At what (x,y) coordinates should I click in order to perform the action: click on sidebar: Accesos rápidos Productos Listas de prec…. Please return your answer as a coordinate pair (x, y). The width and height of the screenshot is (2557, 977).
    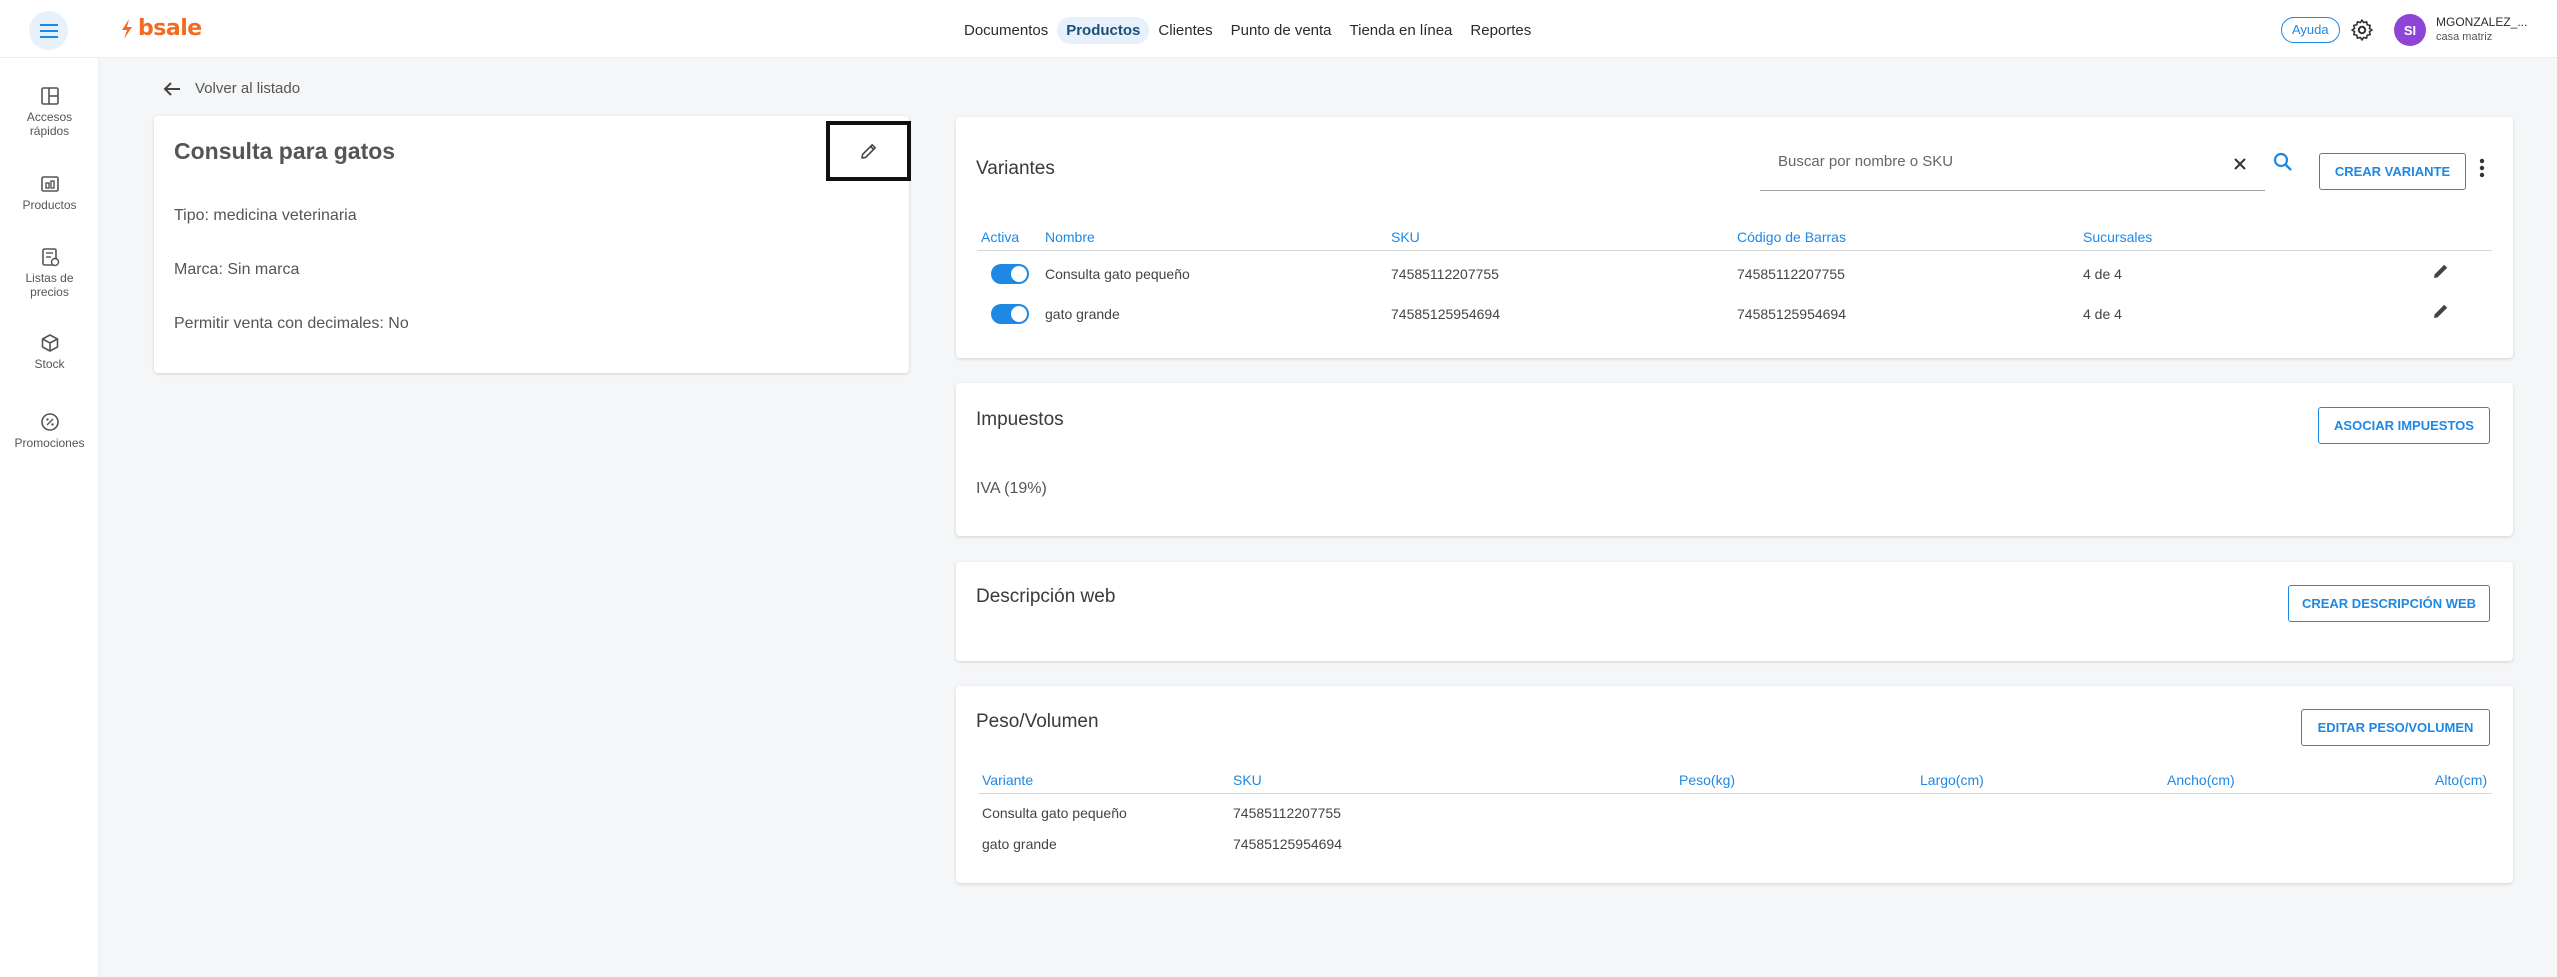
    Looking at the image, I should click on (49, 517).